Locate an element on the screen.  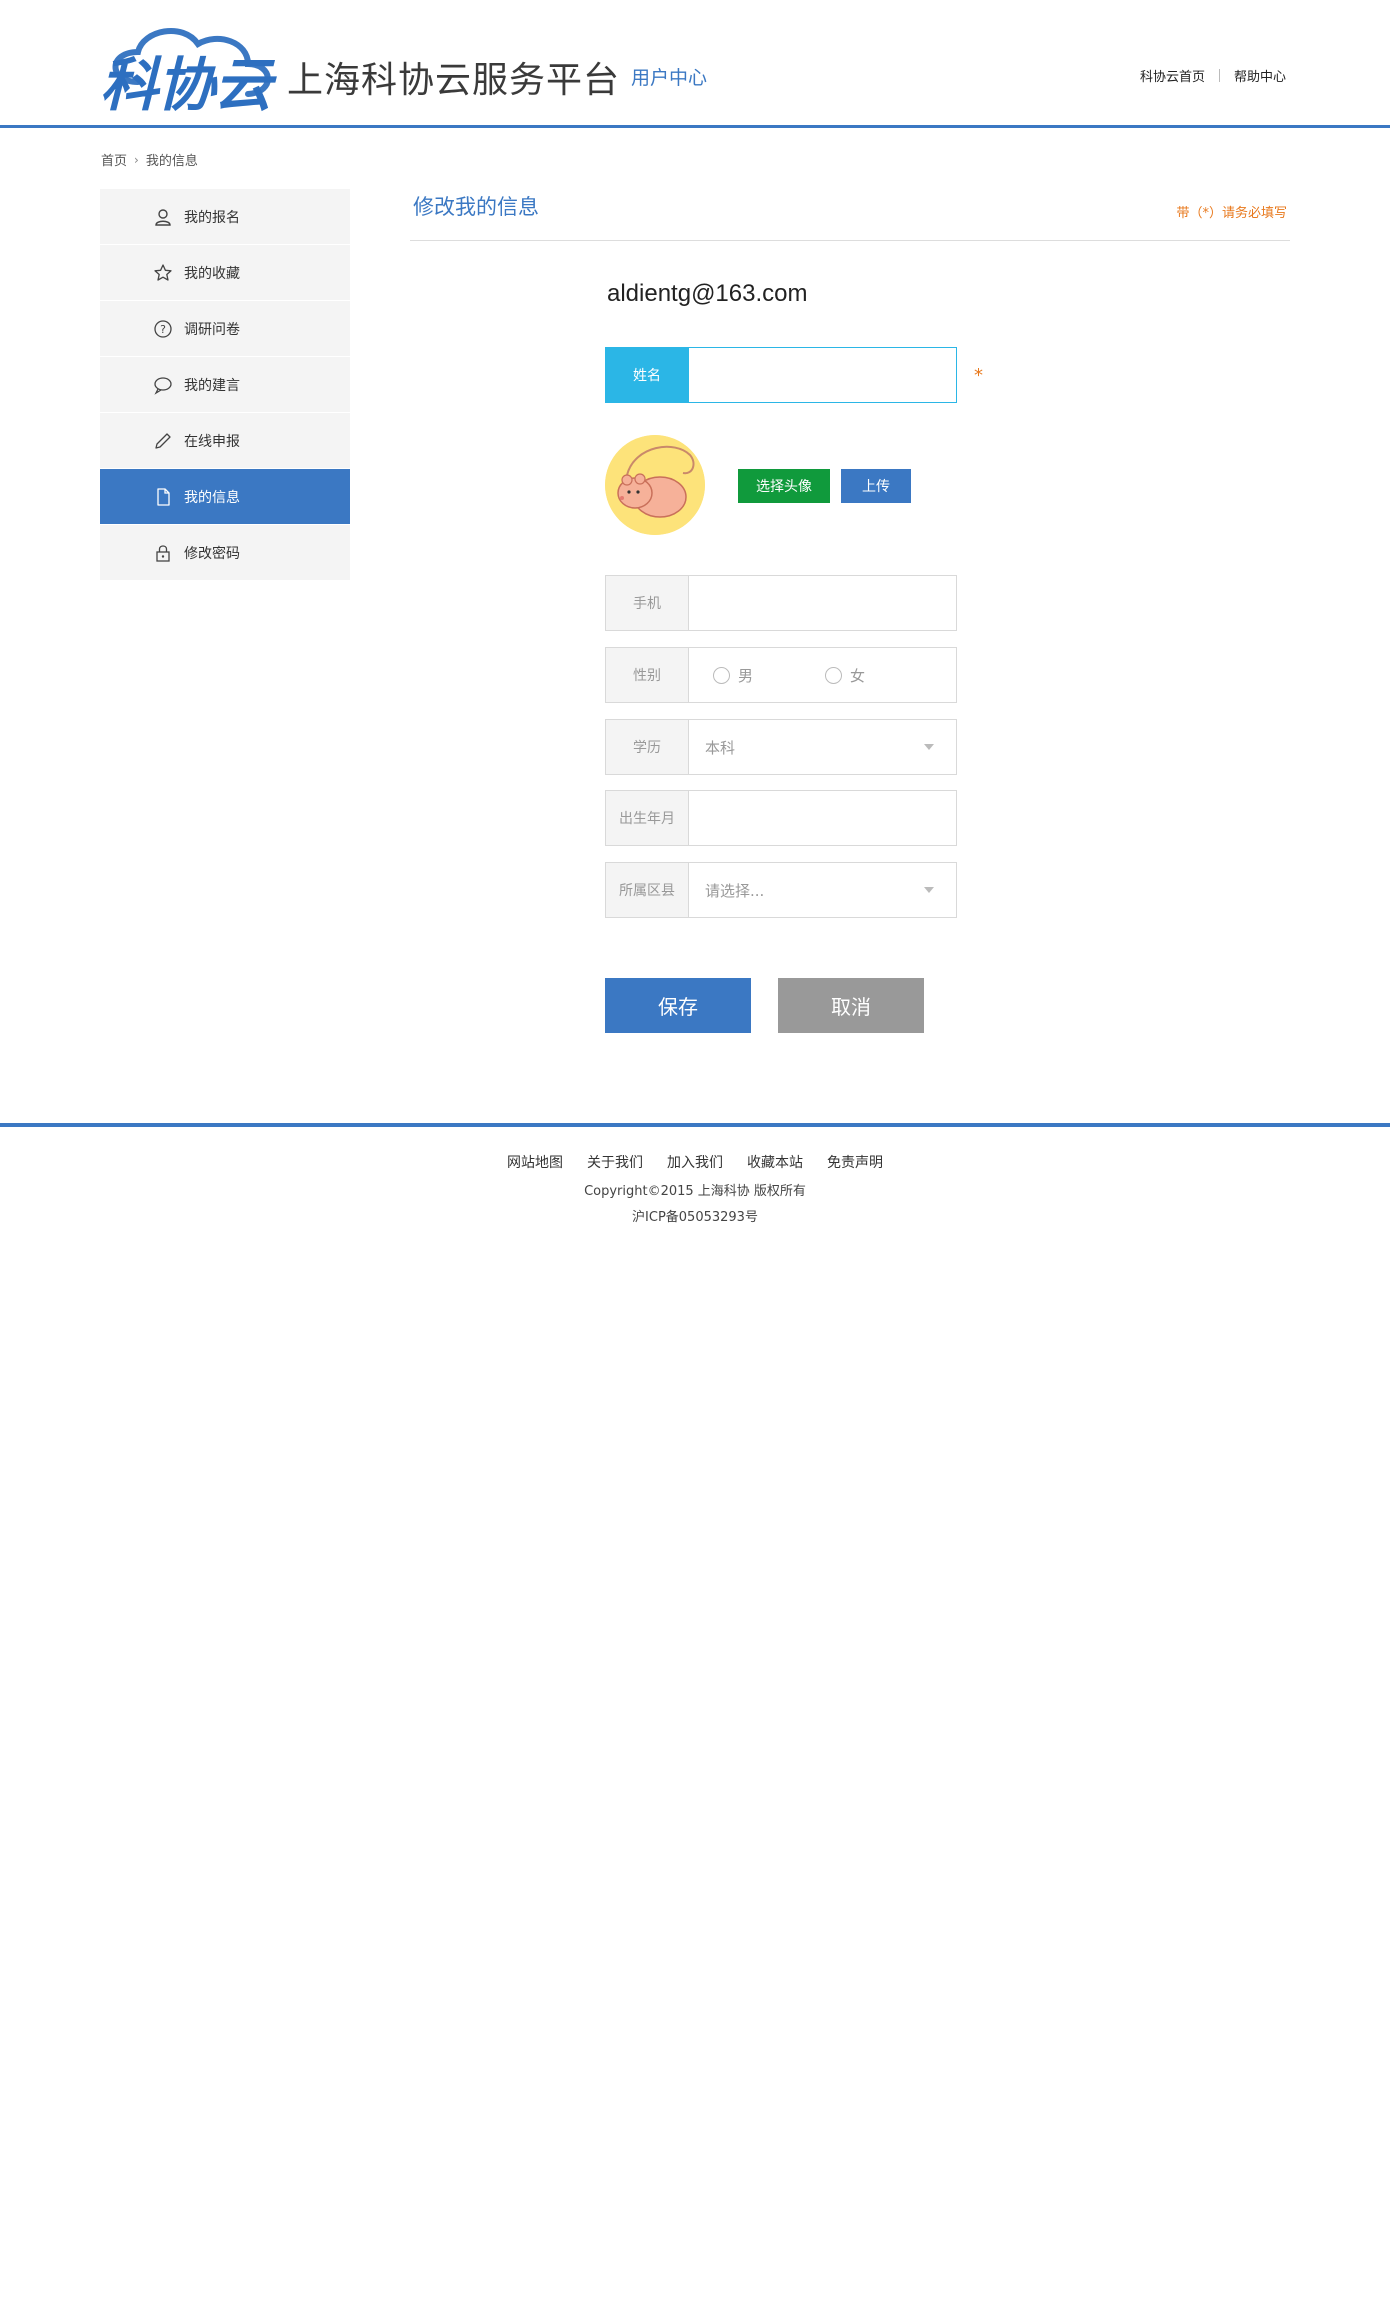
birth-input is located at coordinates (830, 818).